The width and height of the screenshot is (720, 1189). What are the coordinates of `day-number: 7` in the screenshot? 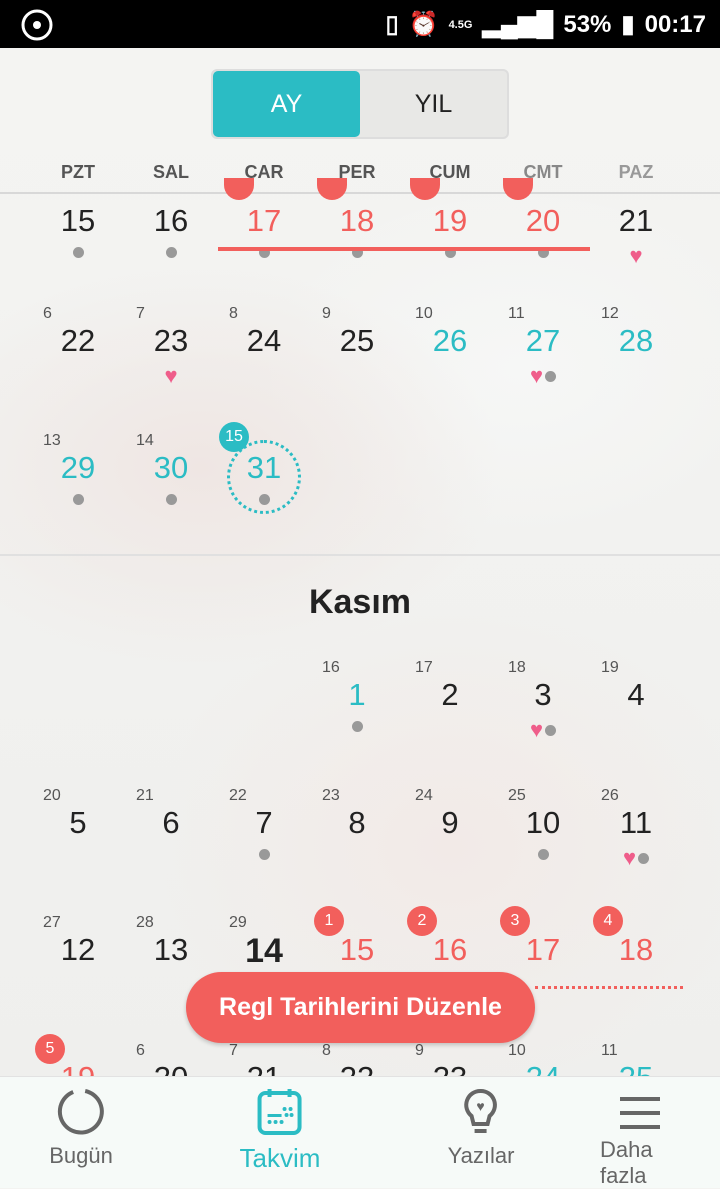 It's located at (264, 822).